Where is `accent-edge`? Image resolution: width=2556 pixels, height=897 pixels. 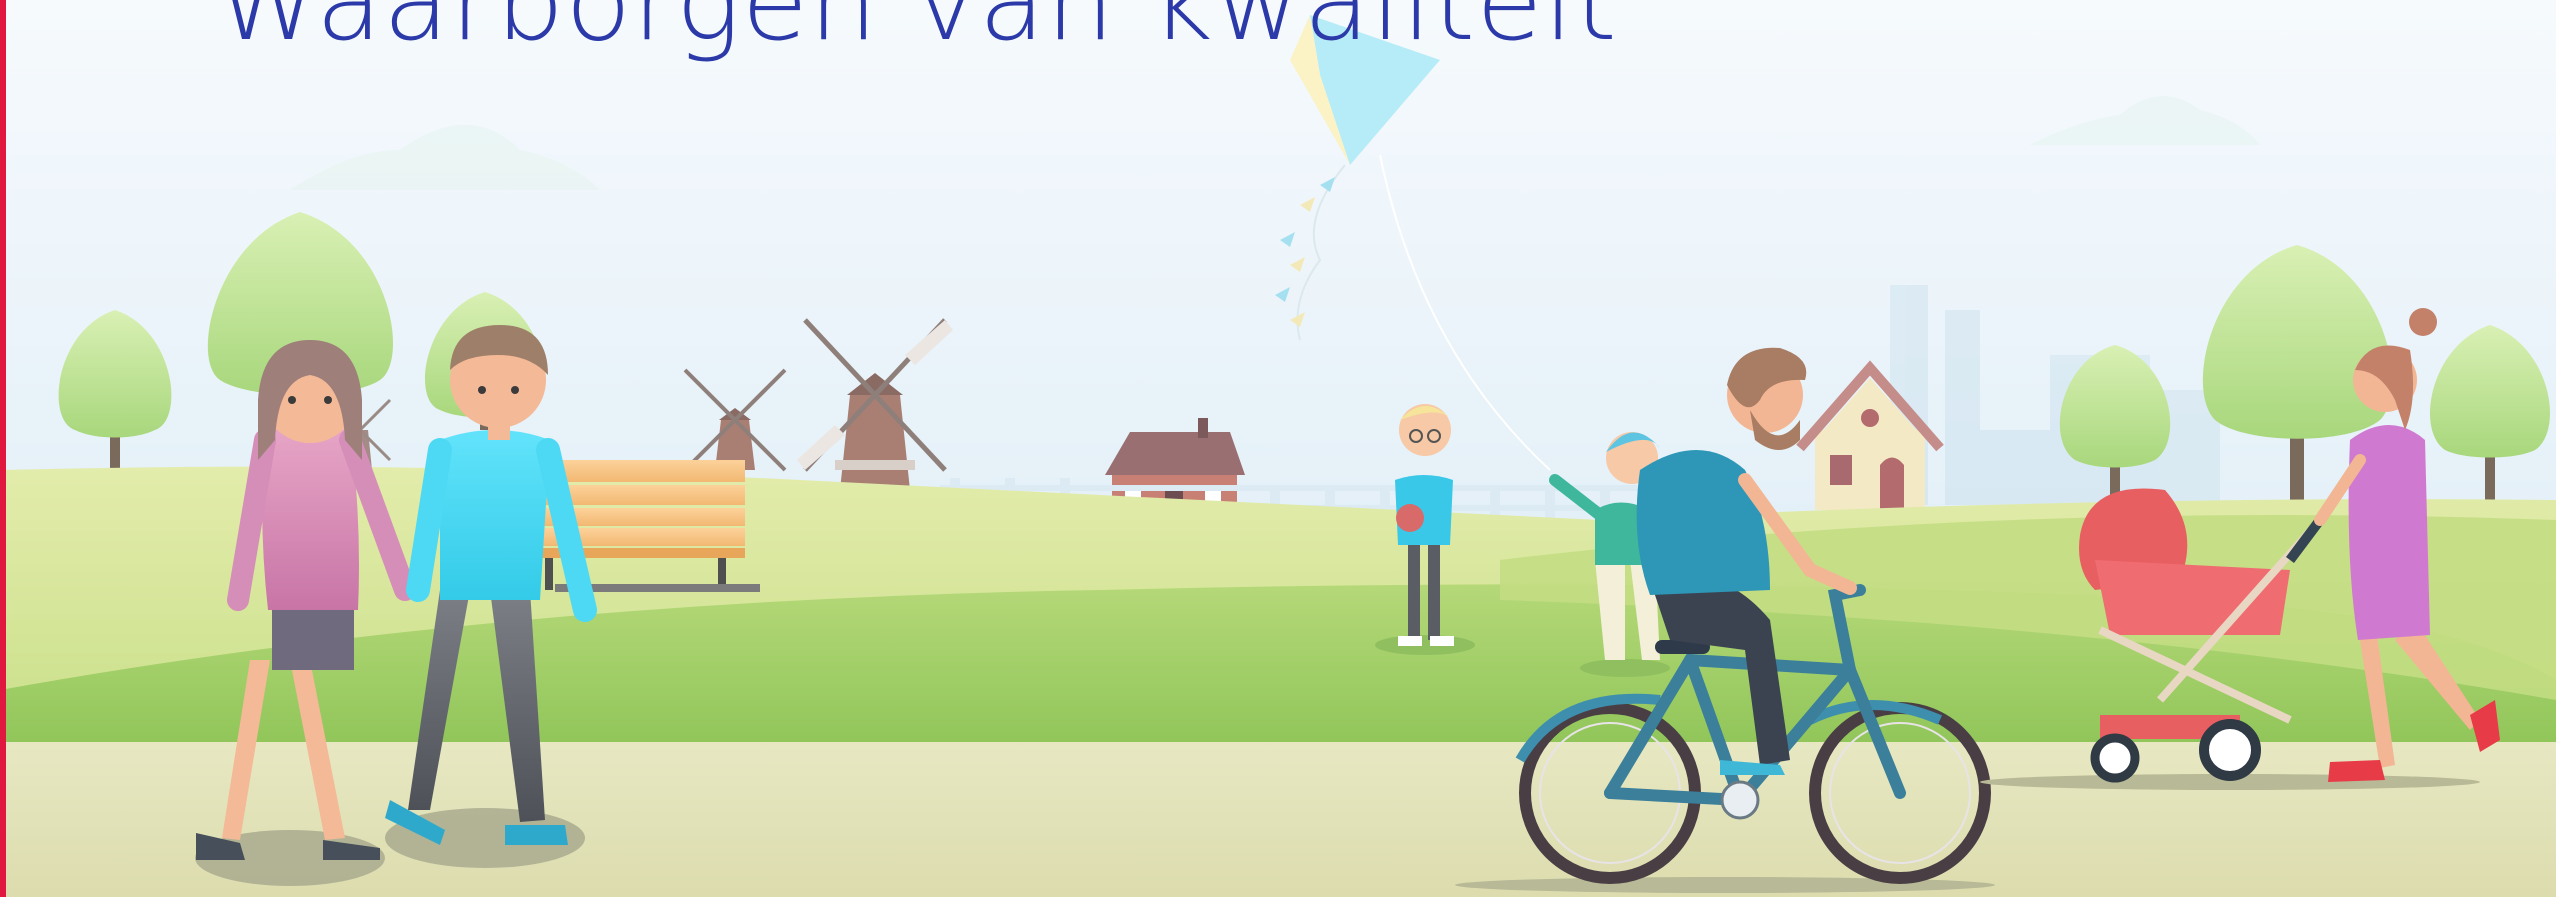
accent-edge is located at coordinates (3, 448).